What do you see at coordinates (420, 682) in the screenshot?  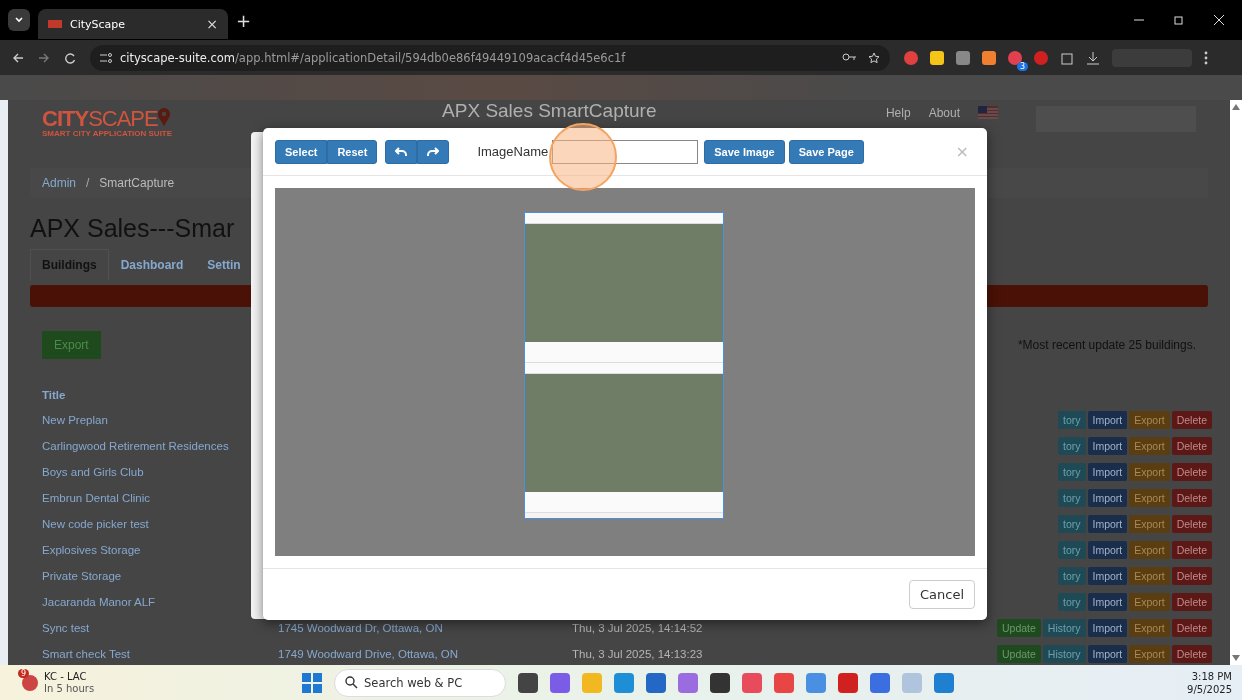 I see `taskbar-search-field: Search web & PC` at bounding box center [420, 682].